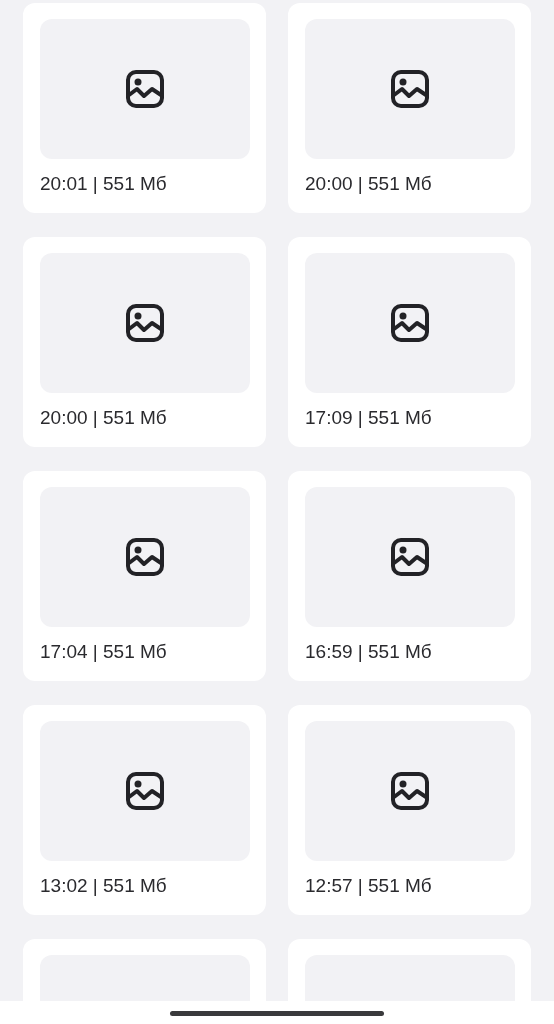 Image resolution: width=554 pixels, height=1024 pixels. I want to click on recording-caption: 17:09 | 551 Мб, so click(369, 418).